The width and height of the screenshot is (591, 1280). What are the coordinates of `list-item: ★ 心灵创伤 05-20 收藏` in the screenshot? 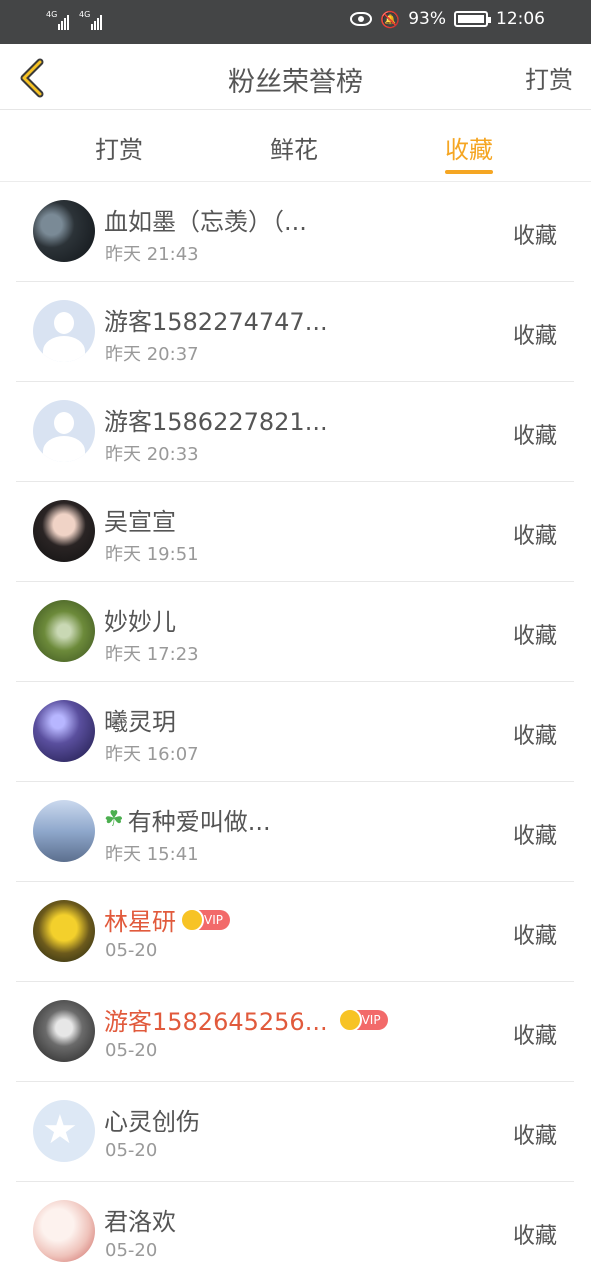 It's located at (295, 1132).